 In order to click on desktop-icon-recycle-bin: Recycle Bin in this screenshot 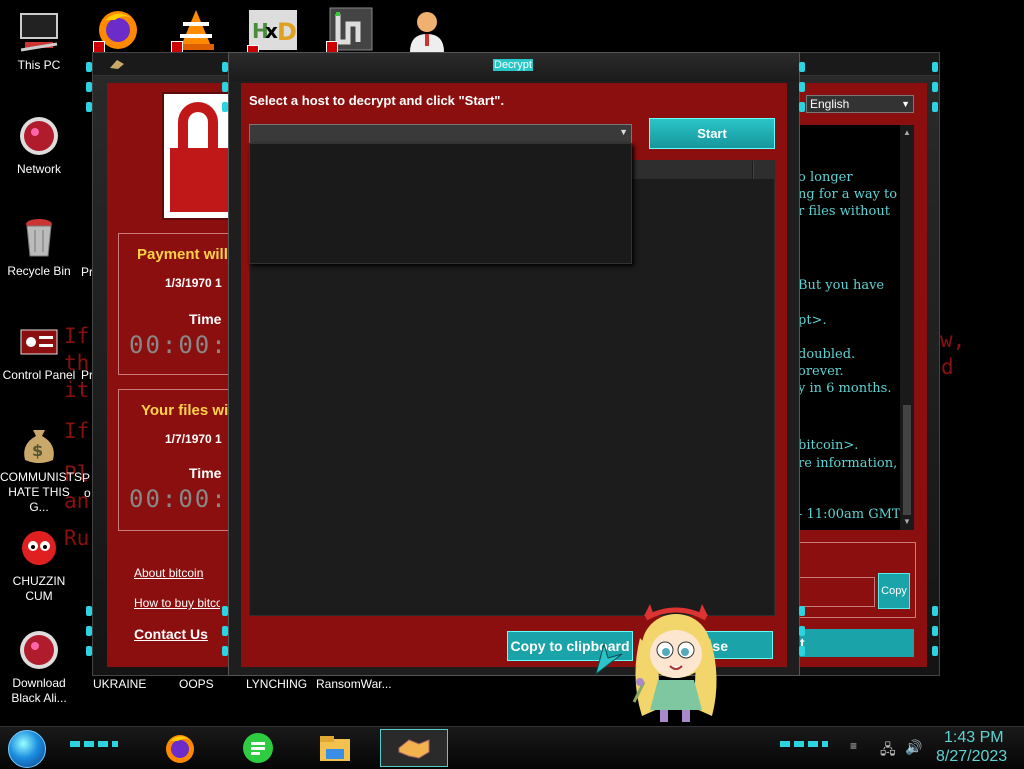, I will do `click(39, 247)`.